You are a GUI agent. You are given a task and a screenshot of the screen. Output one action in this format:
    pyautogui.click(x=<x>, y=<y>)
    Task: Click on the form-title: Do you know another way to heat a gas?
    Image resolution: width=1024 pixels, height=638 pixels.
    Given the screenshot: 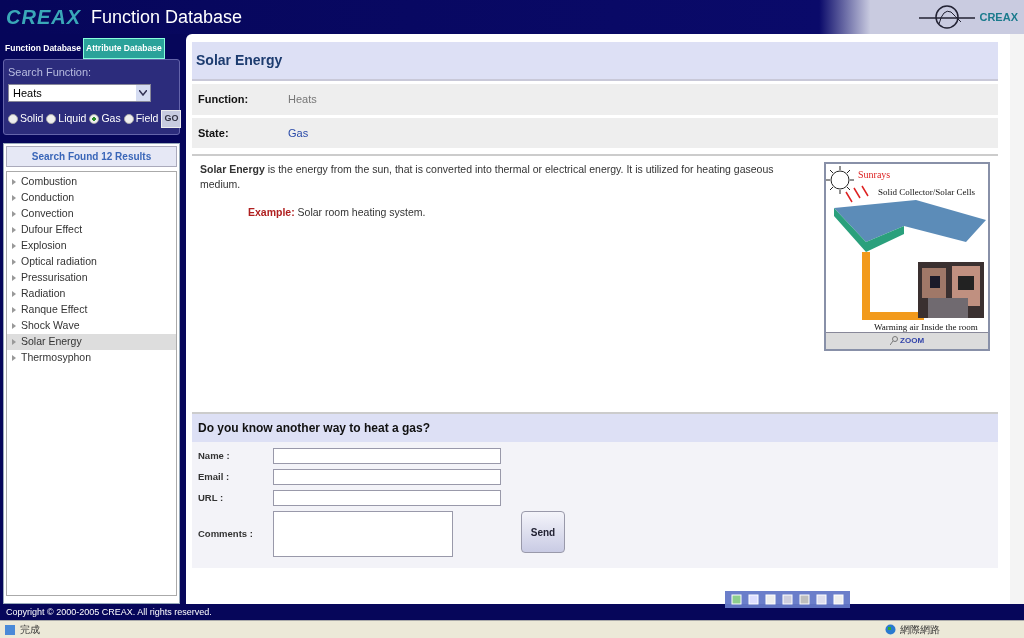 What is the action you would take?
    pyautogui.click(x=595, y=428)
    